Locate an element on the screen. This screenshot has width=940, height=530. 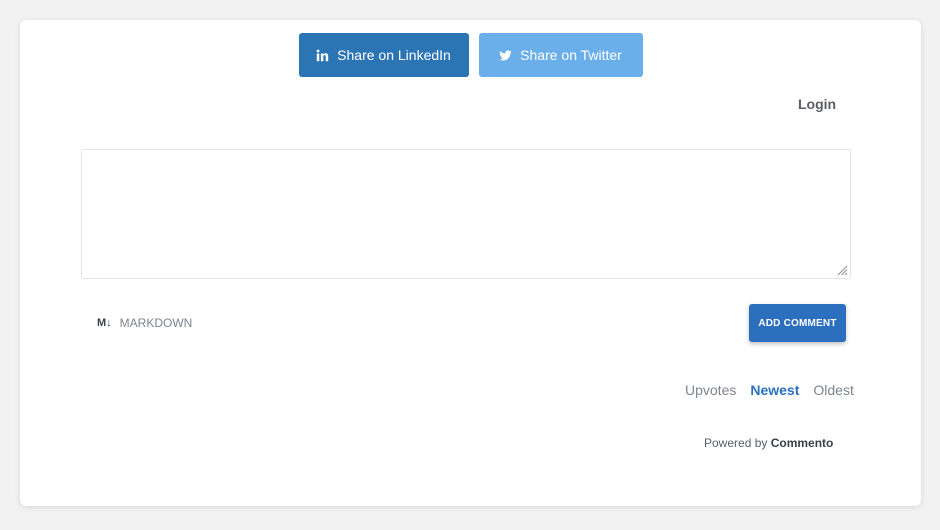
add-comment-button: ADD COMMENT is located at coordinates (797, 323).